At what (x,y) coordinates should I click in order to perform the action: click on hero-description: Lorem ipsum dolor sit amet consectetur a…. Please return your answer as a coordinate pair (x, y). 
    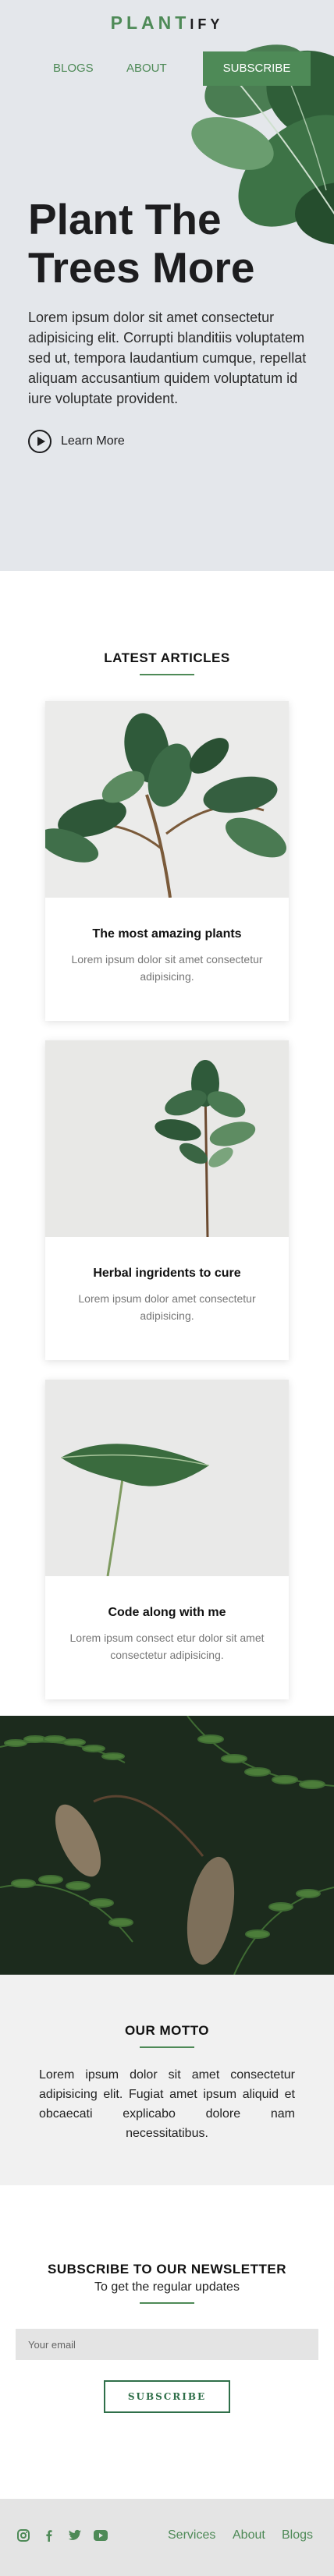
    Looking at the image, I should click on (168, 358).